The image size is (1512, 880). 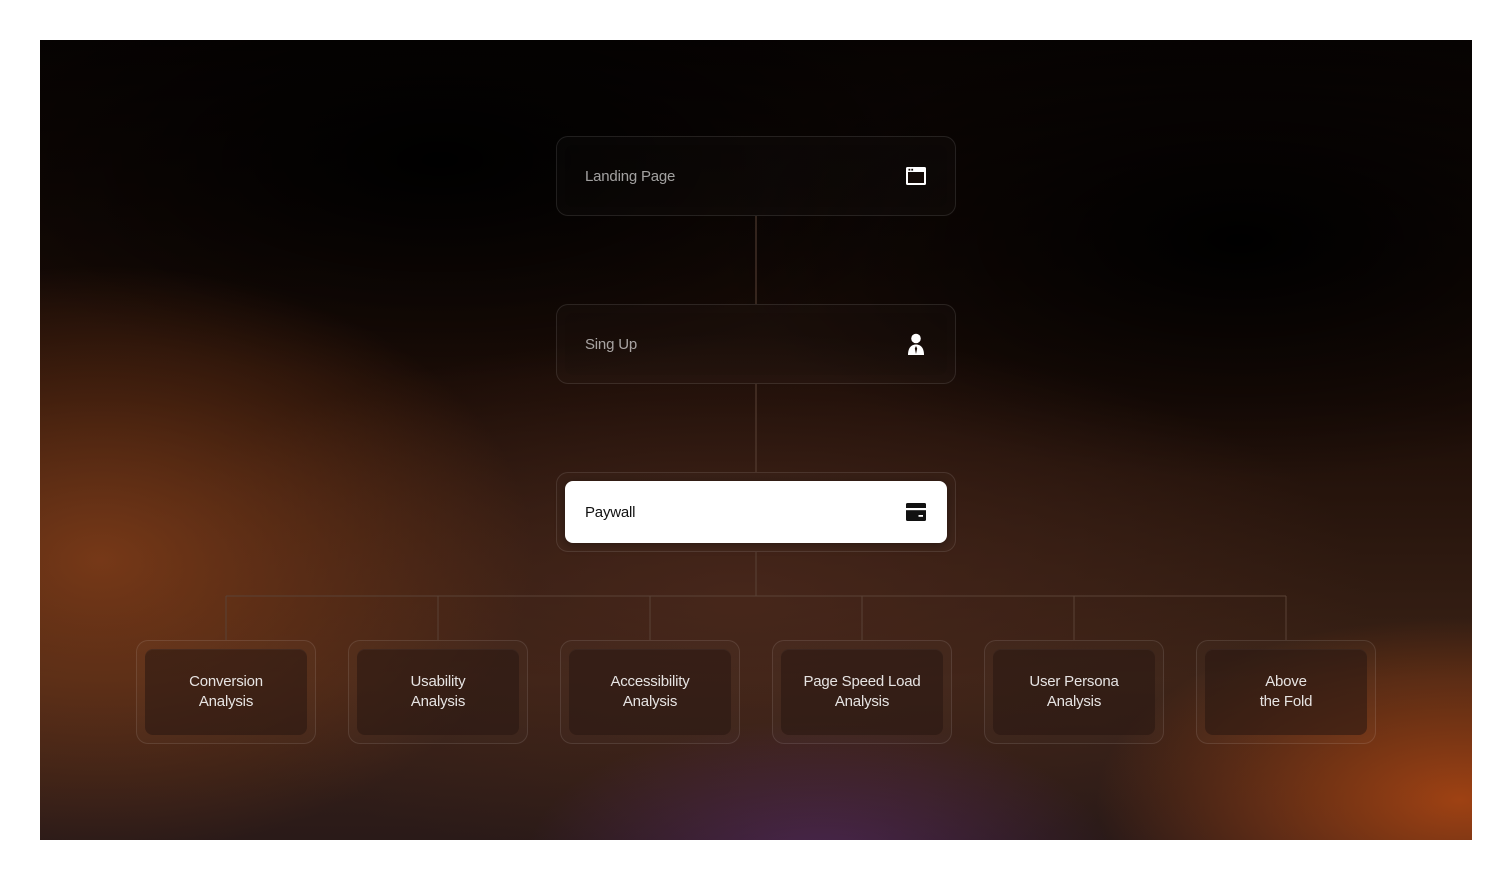 I want to click on branch-user-persona-analysis-label: User Persona Analysis, so click(x=1074, y=691).